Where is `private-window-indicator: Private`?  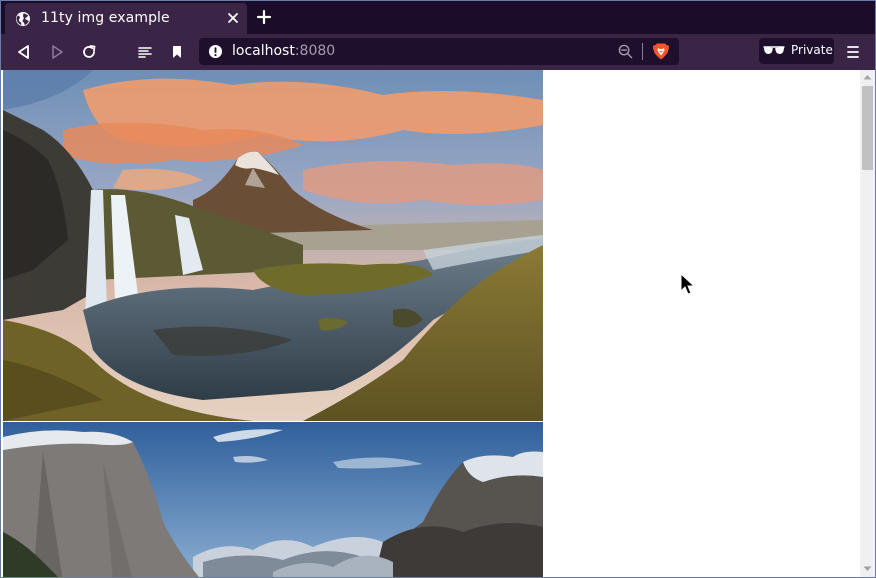
private-window-indicator: Private is located at coordinates (796, 51).